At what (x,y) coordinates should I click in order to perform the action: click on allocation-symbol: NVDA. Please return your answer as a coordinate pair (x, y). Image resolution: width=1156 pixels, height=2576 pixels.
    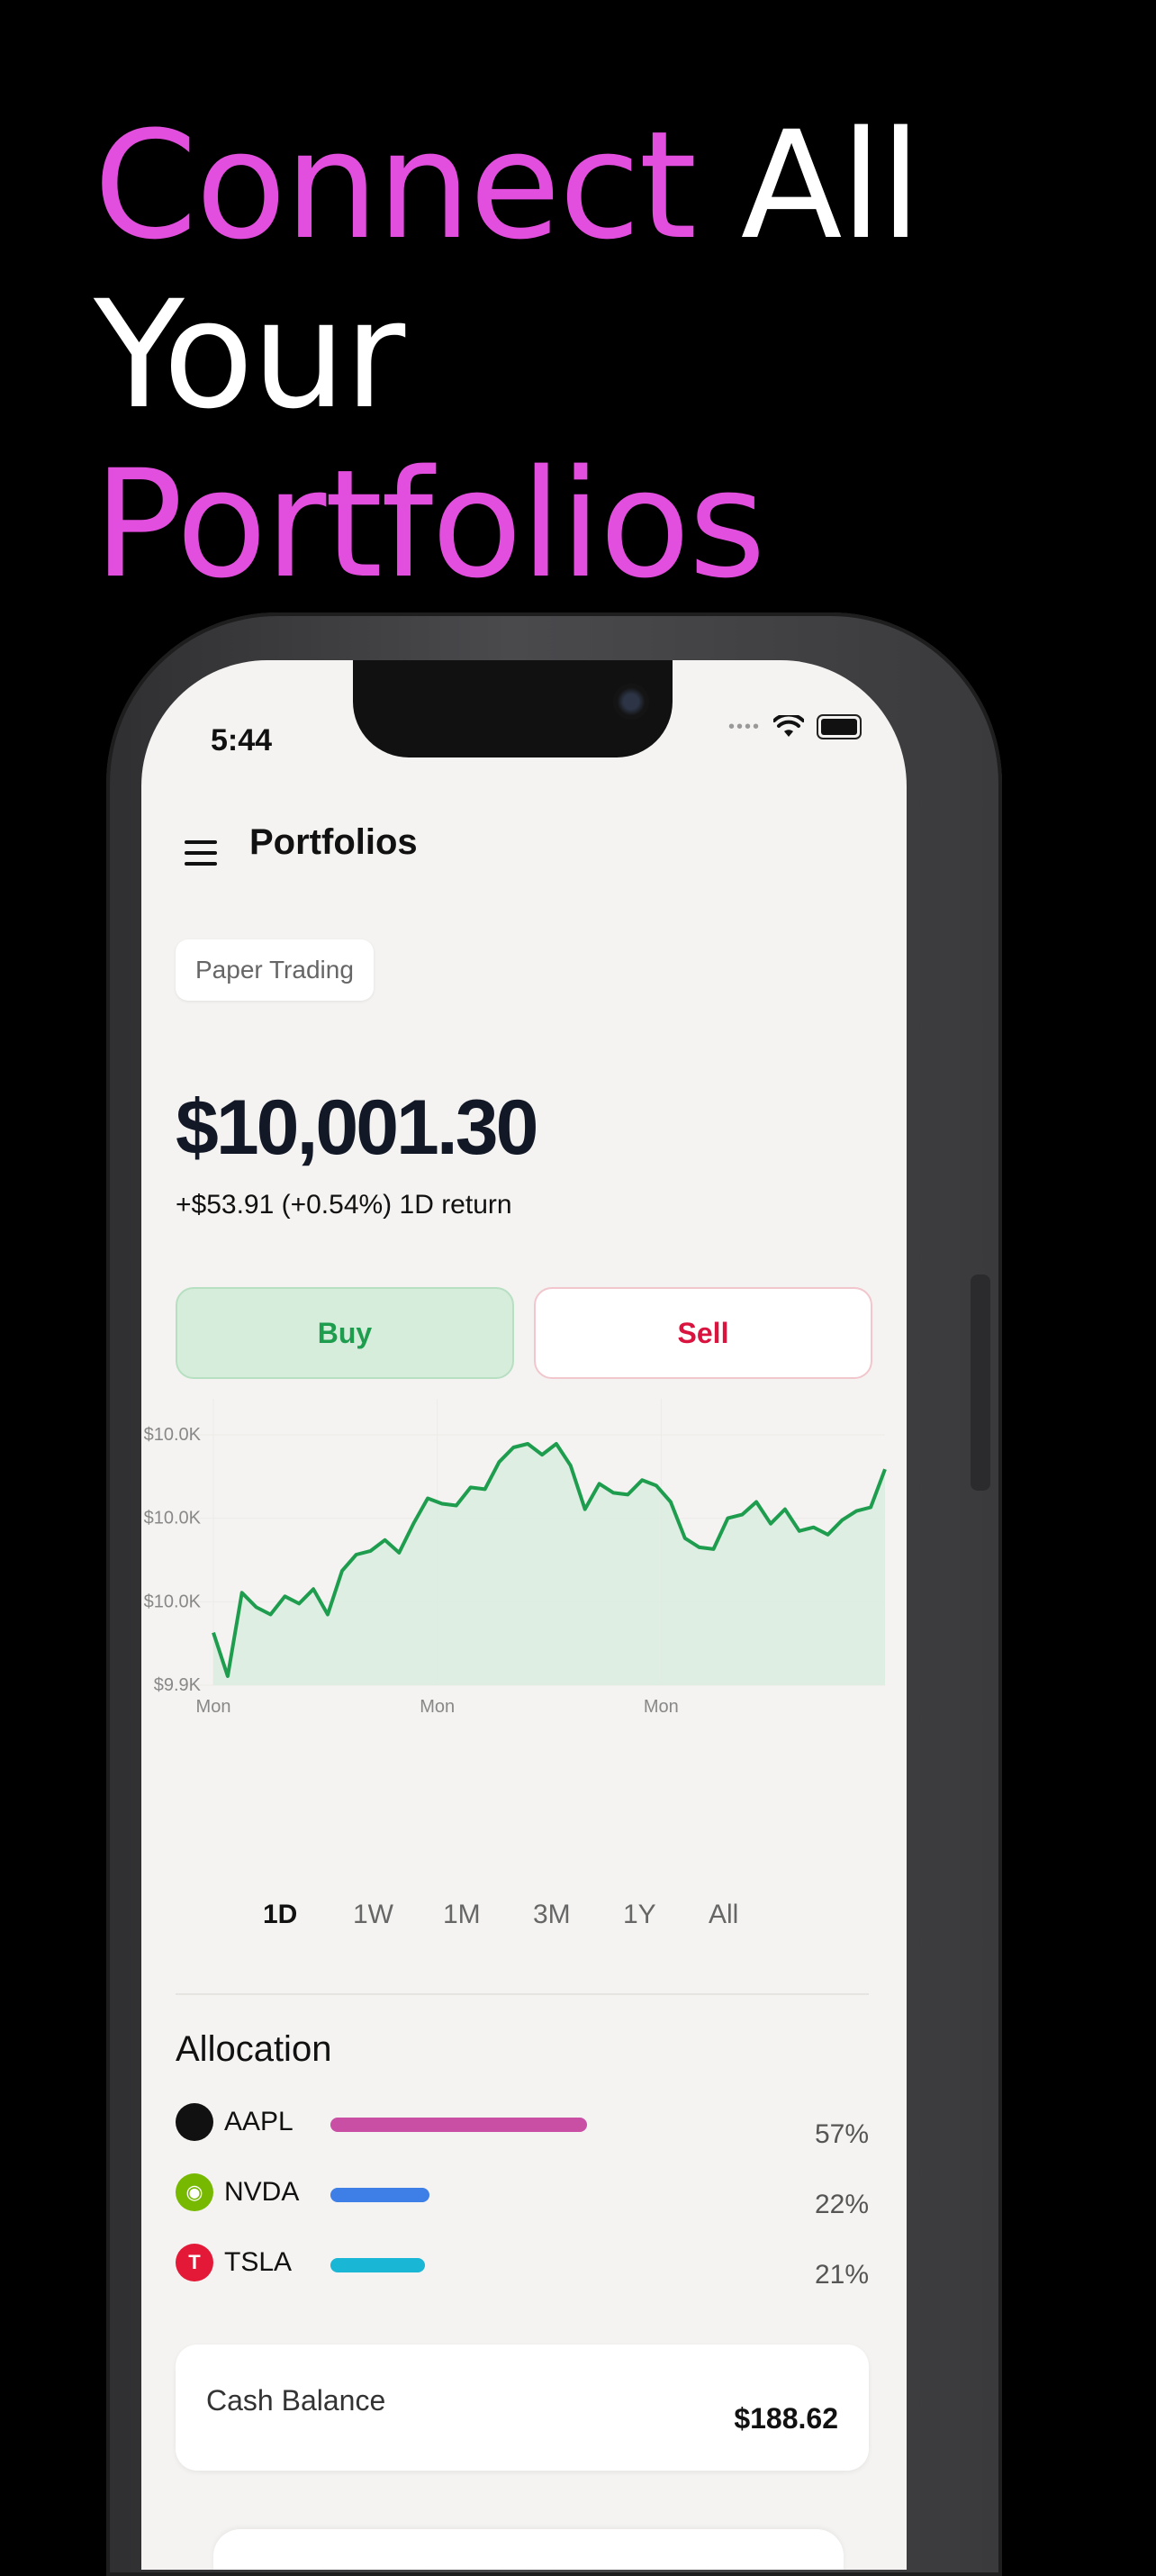
    Looking at the image, I should click on (262, 2192).